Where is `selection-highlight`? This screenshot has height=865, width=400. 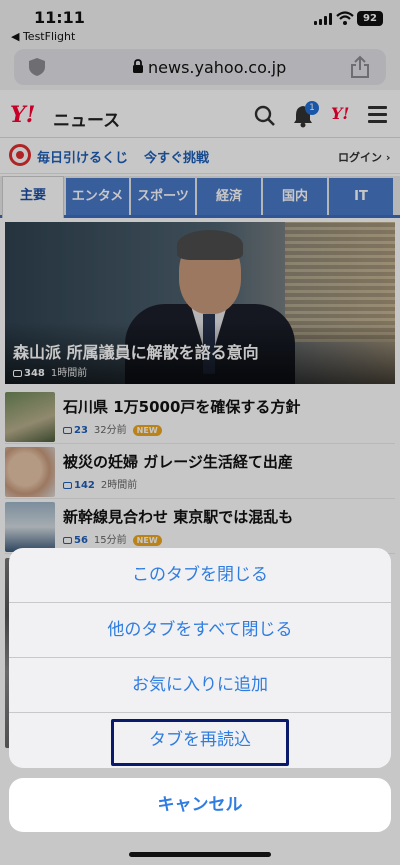 selection-highlight is located at coordinates (200, 742).